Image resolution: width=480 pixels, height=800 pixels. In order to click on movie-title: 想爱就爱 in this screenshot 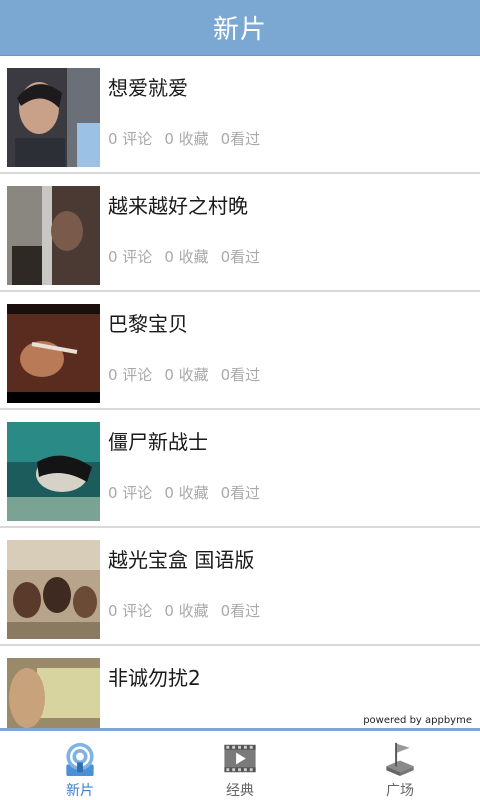, I will do `click(148, 86)`.